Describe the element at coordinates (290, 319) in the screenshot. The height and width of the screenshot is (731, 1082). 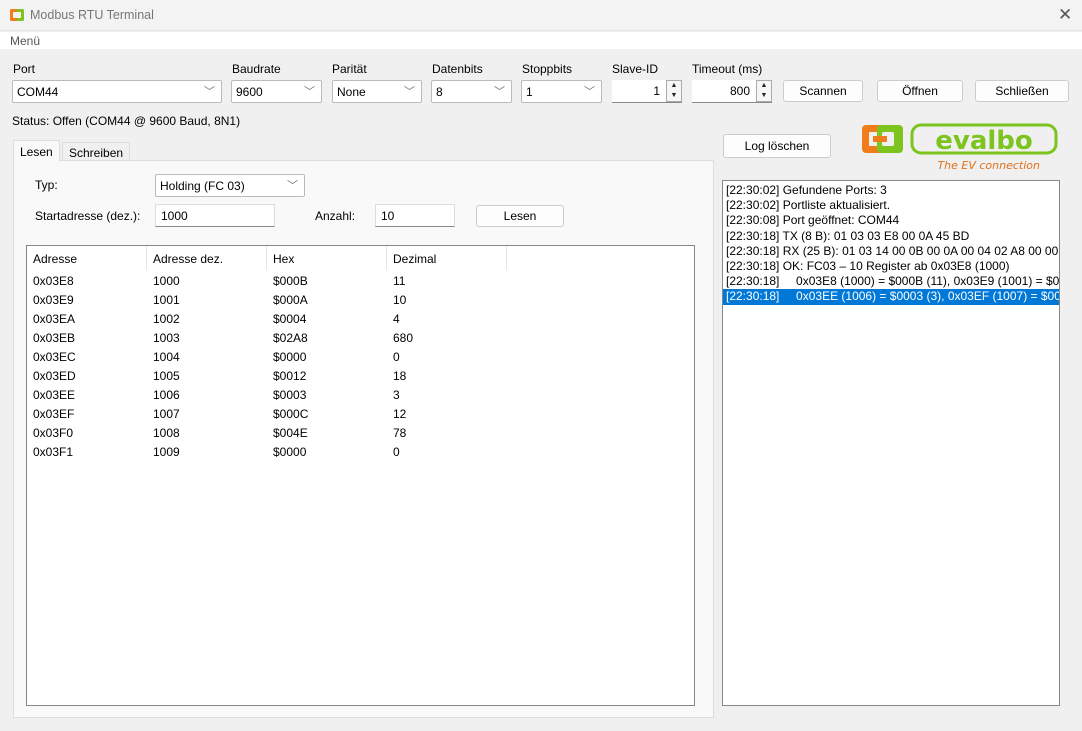
I see `table-cell: $0004` at that location.